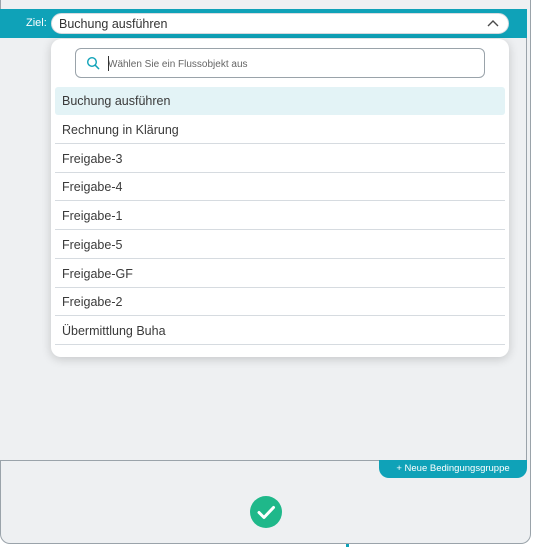  I want to click on option-item: Übermittlung Buha, so click(280, 331).